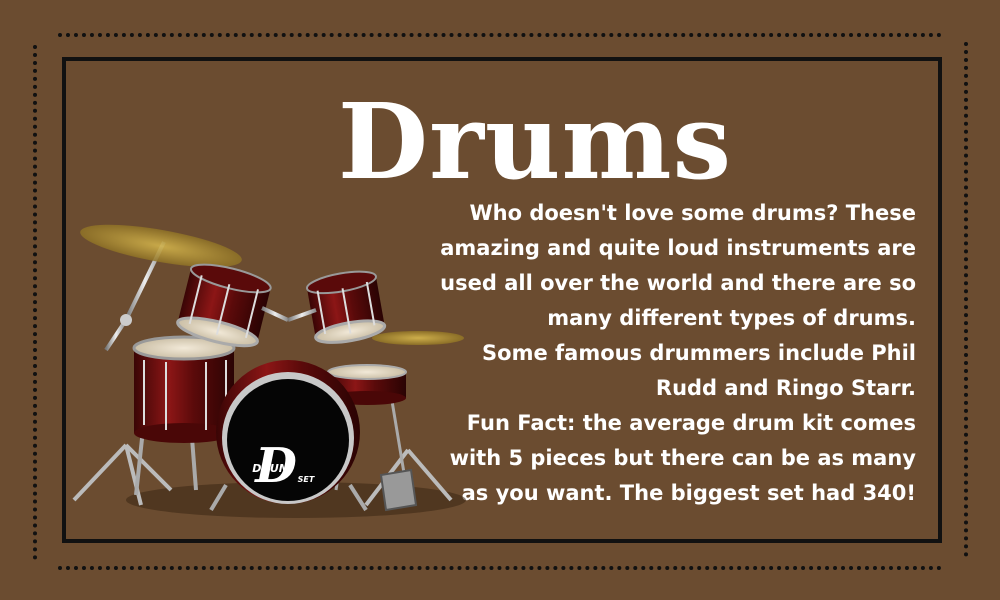 The height and width of the screenshot is (600, 1000). I want to click on dotted-border-left, so click(35, 302).